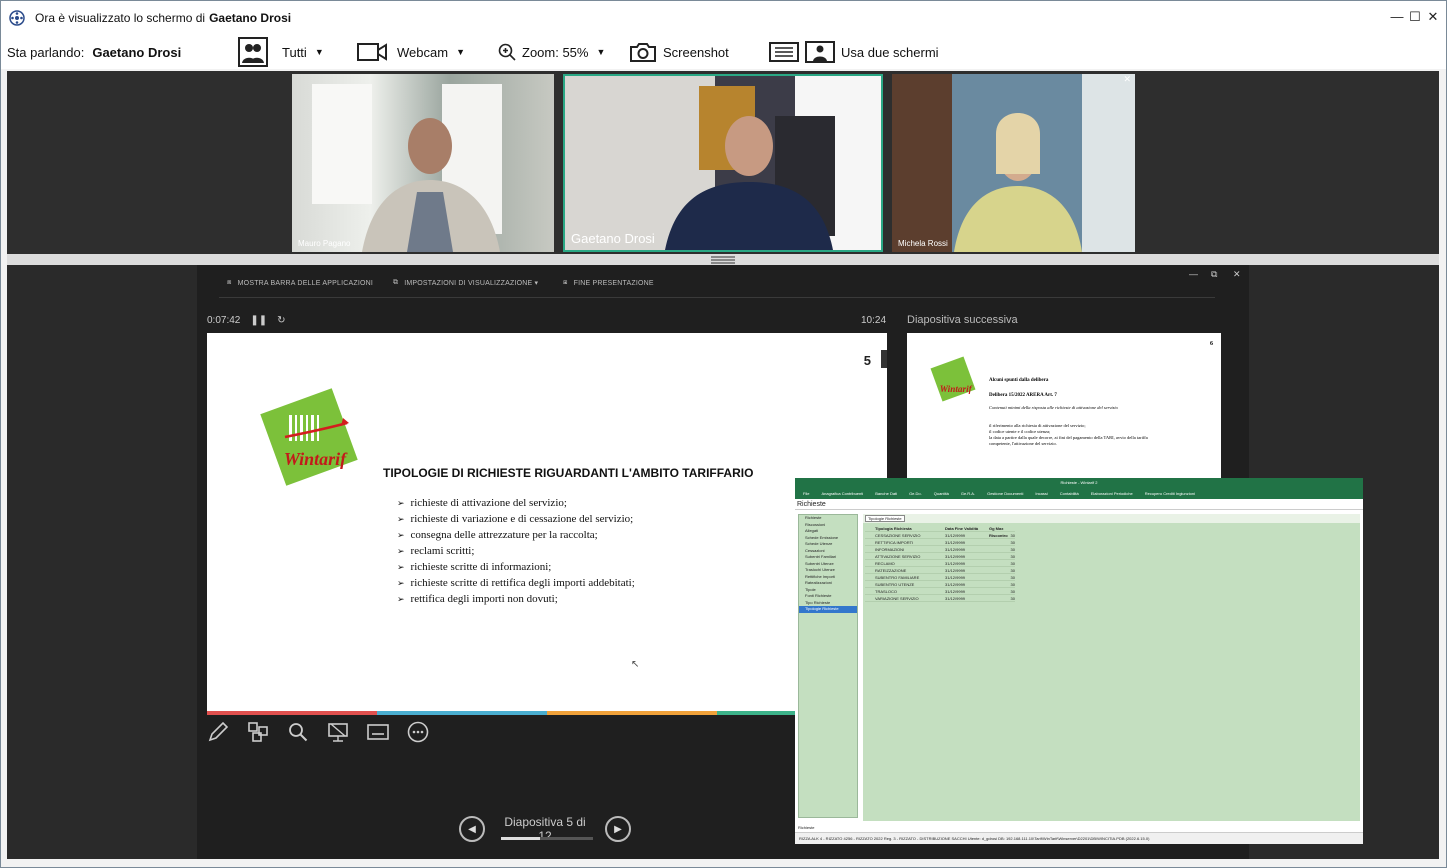 The image size is (1447, 868). Describe the element at coordinates (1079, 504) in the screenshot. I see `wintarif-section: Richieste` at that location.